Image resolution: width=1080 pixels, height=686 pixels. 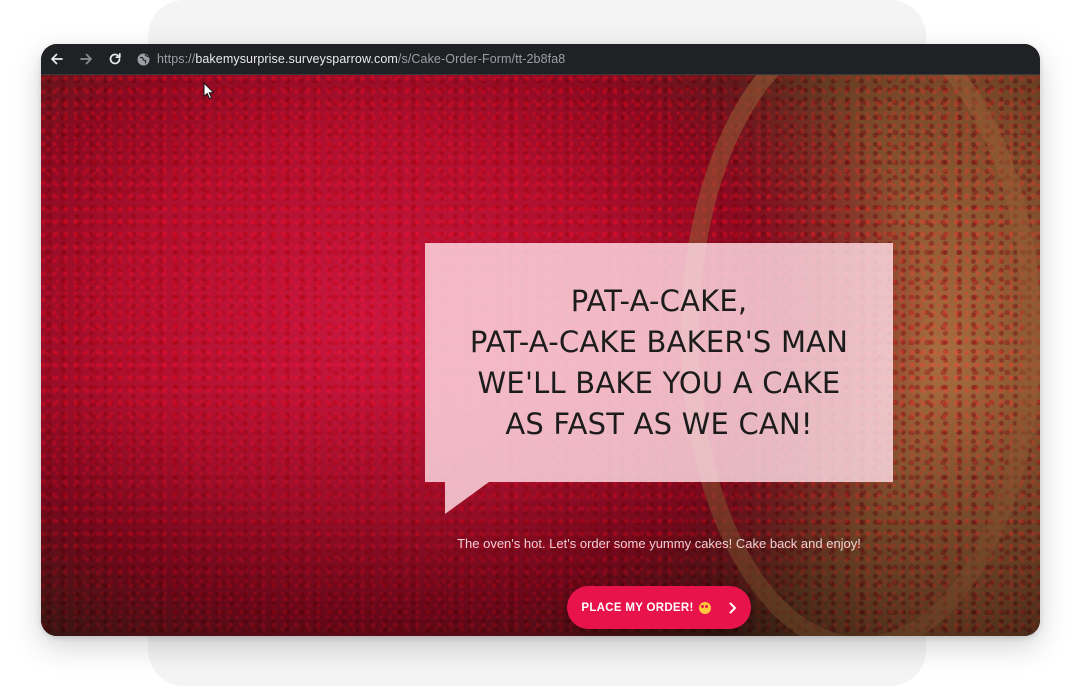 I want to click on speech-bubble-tail, so click(x=467, y=498).